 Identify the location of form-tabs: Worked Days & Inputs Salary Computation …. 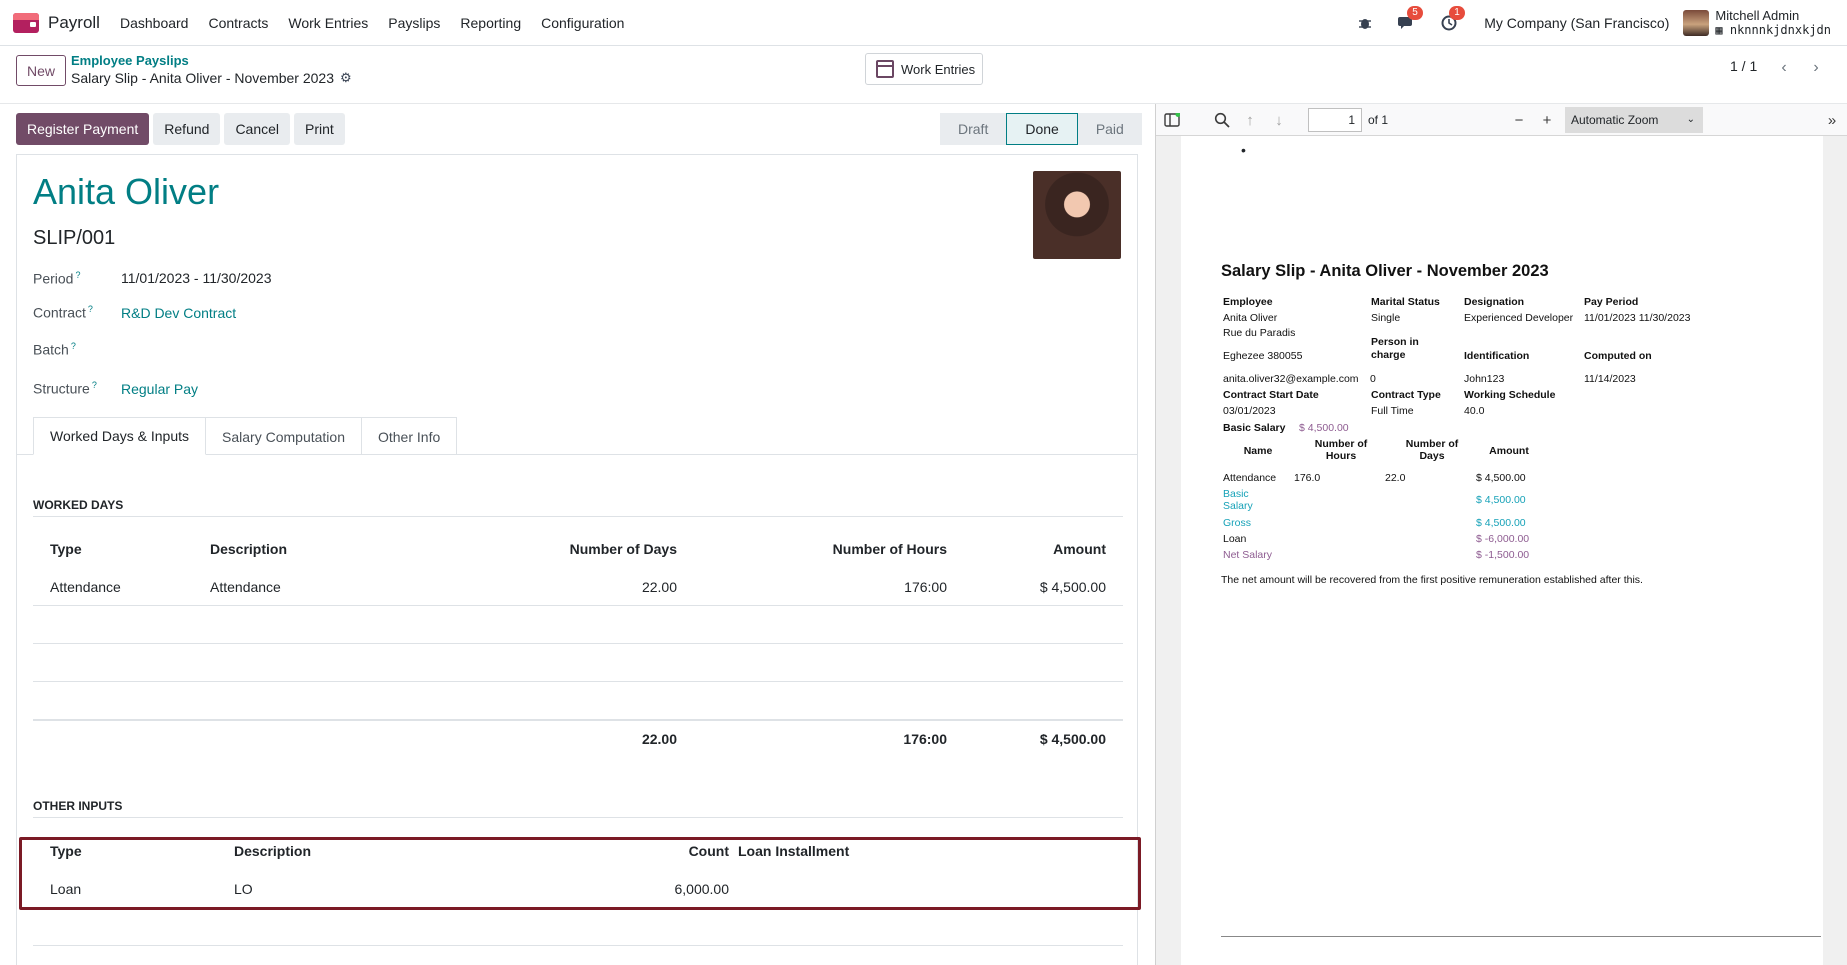
(245, 436).